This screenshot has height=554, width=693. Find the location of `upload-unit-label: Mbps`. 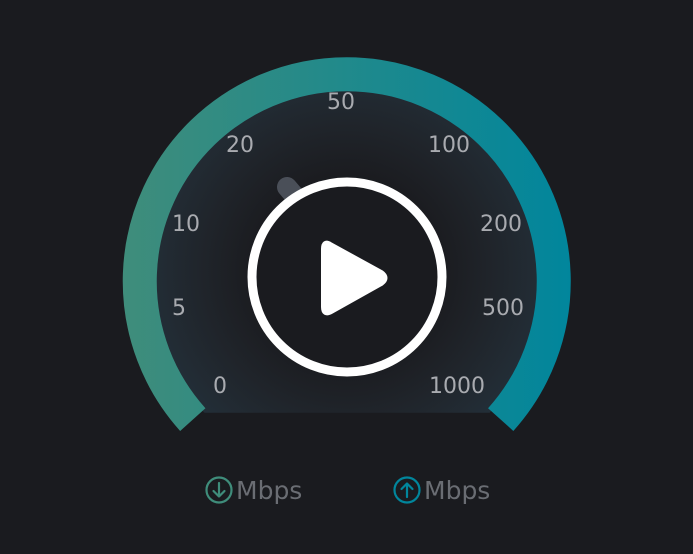

upload-unit-label: Mbps is located at coordinates (457, 490).